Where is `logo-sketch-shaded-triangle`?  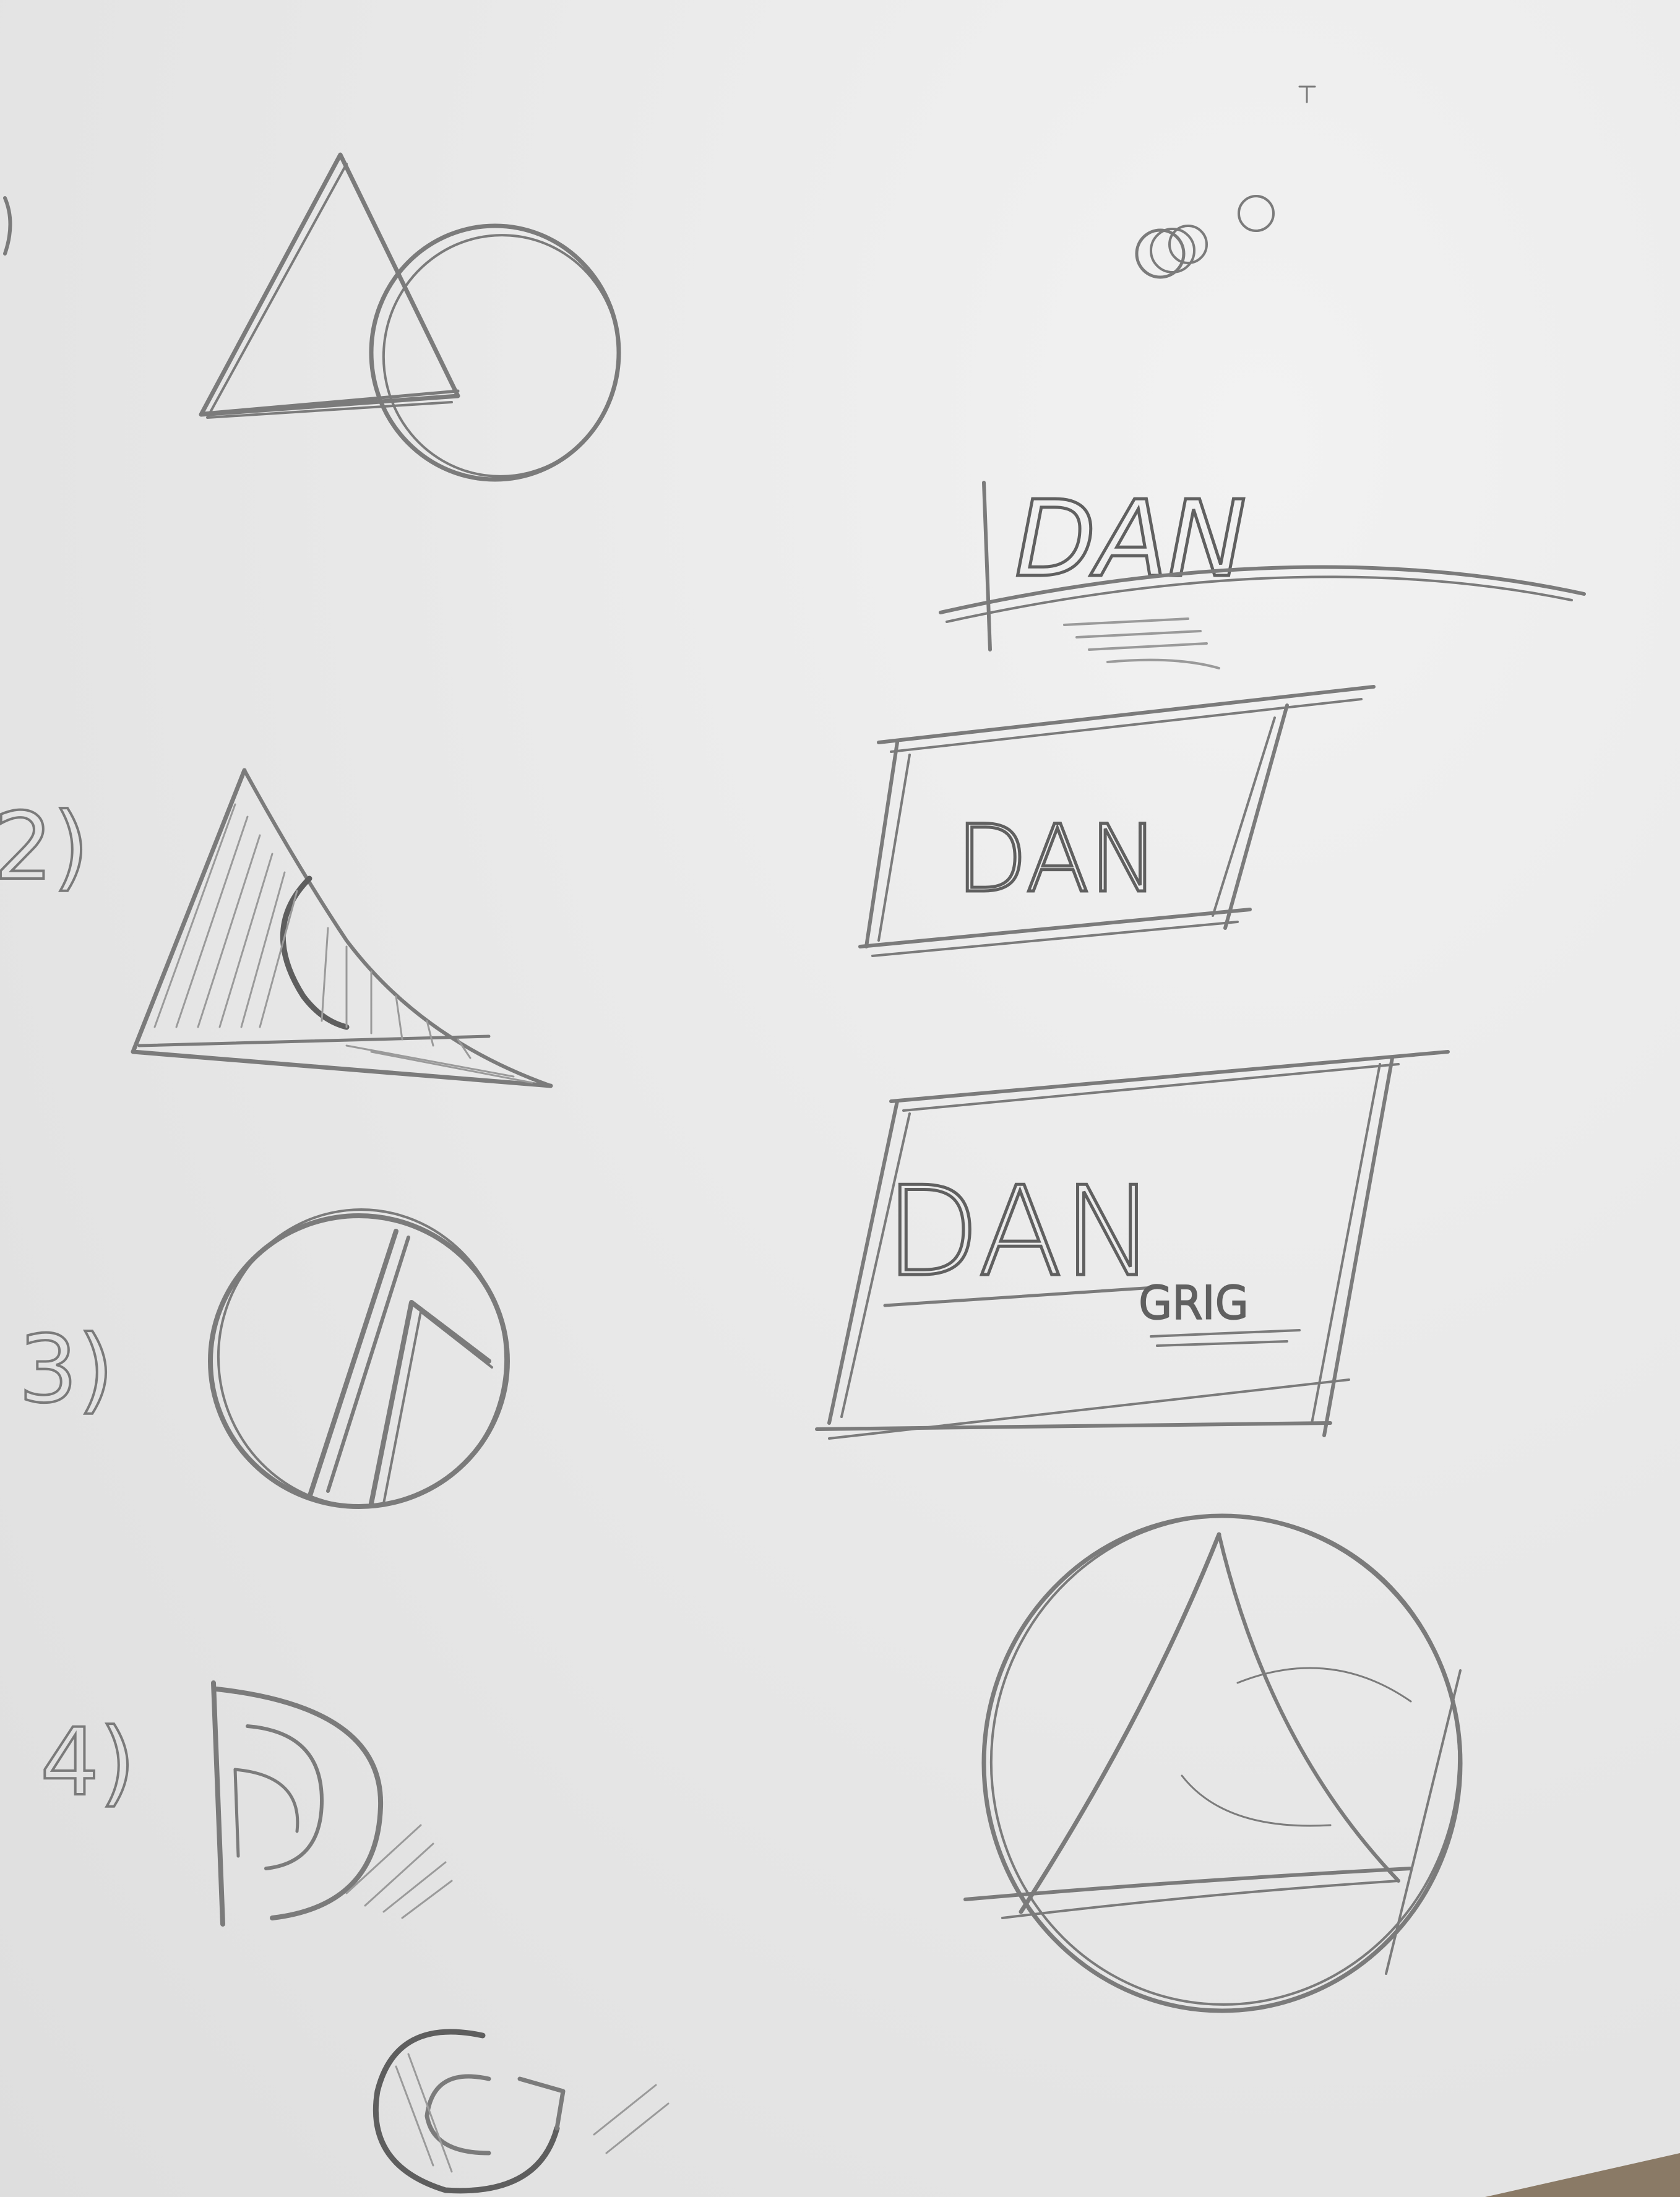 logo-sketch-shaded-triangle is located at coordinates (342, 928).